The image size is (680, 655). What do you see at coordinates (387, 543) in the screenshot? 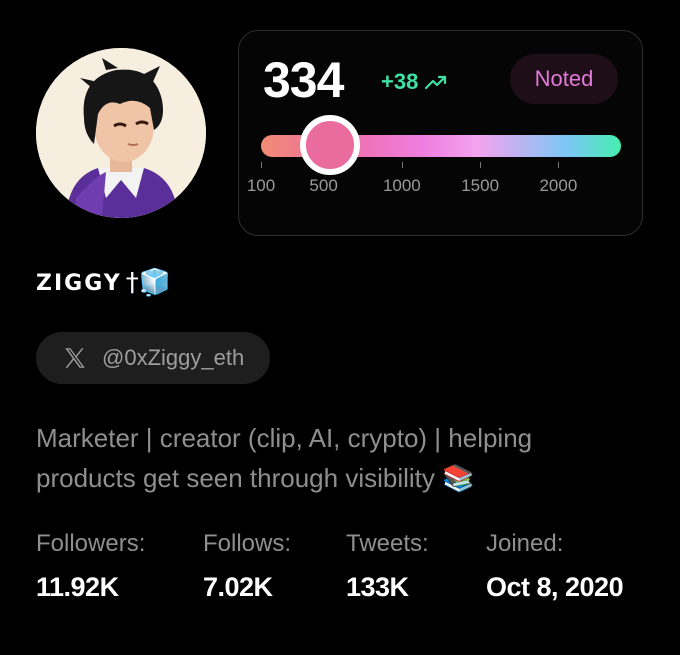
I see `stat-label: Tweets:` at bounding box center [387, 543].